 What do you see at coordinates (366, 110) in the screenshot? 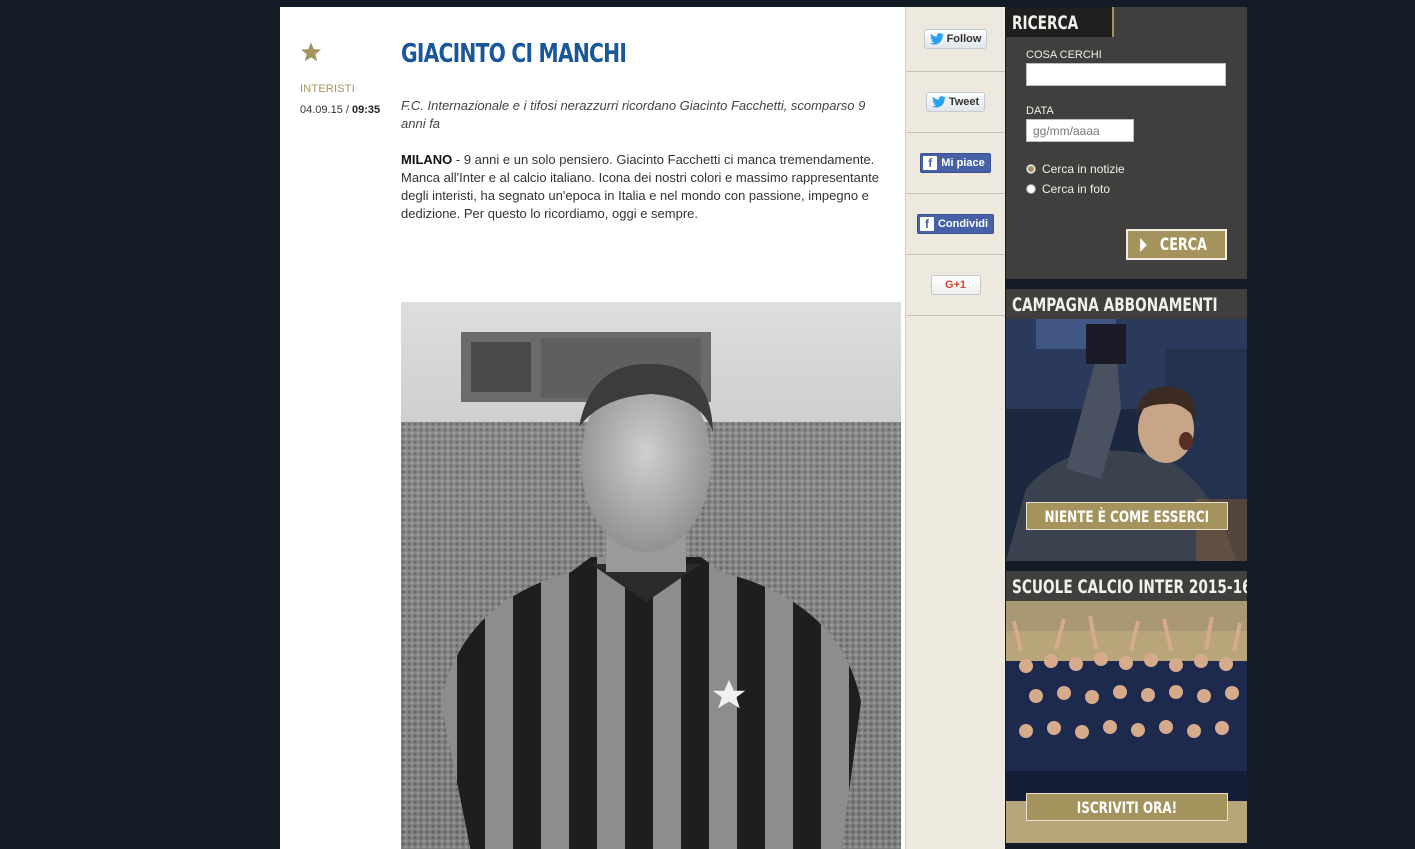
I see `article-time: 09:35` at bounding box center [366, 110].